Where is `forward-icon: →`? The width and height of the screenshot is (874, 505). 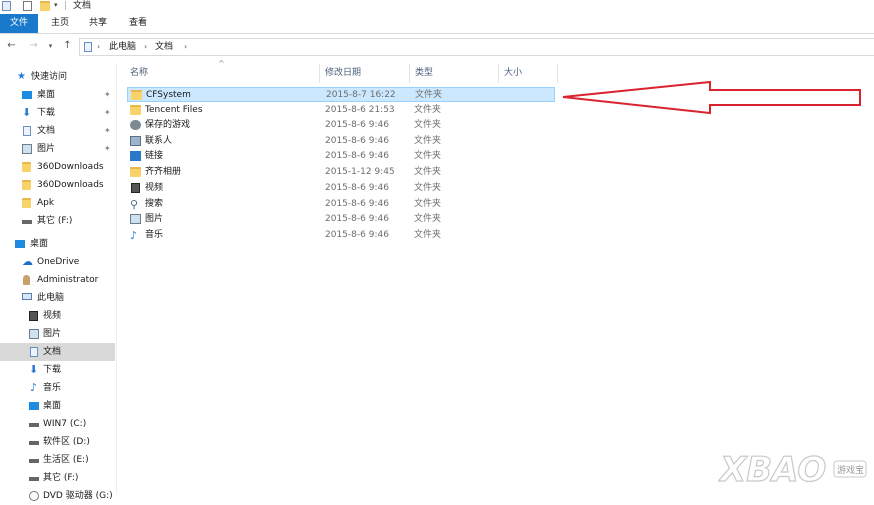
forward-icon: → is located at coordinates (33, 46).